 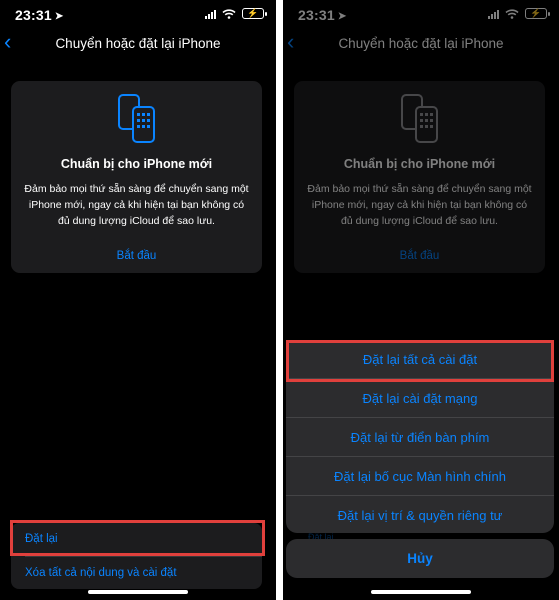 What do you see at coordinates (229, 13) in the screenshot?
I see `wifi-icon` at bounding box center [229, 13].